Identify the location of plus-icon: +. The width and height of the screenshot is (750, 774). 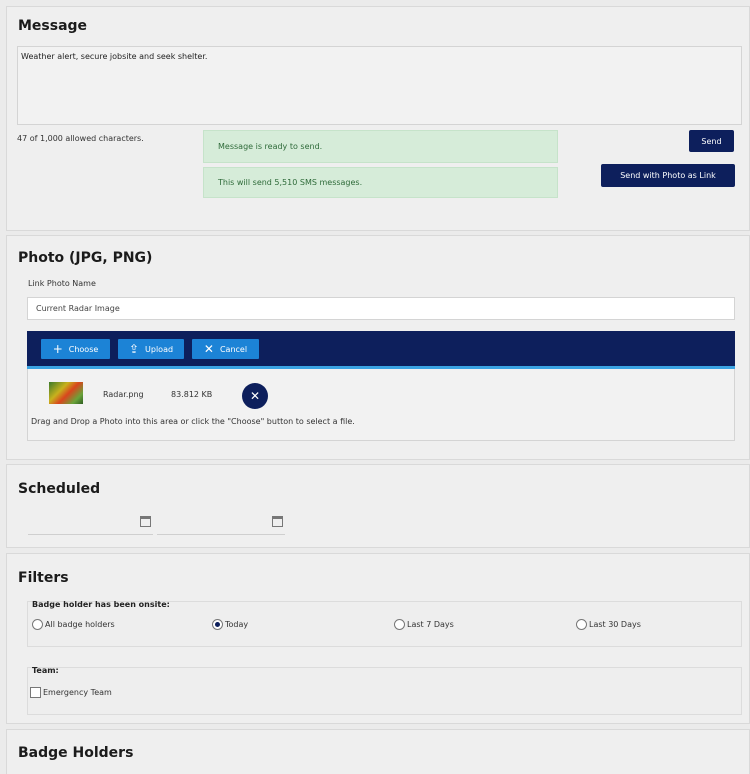
(57, 349).